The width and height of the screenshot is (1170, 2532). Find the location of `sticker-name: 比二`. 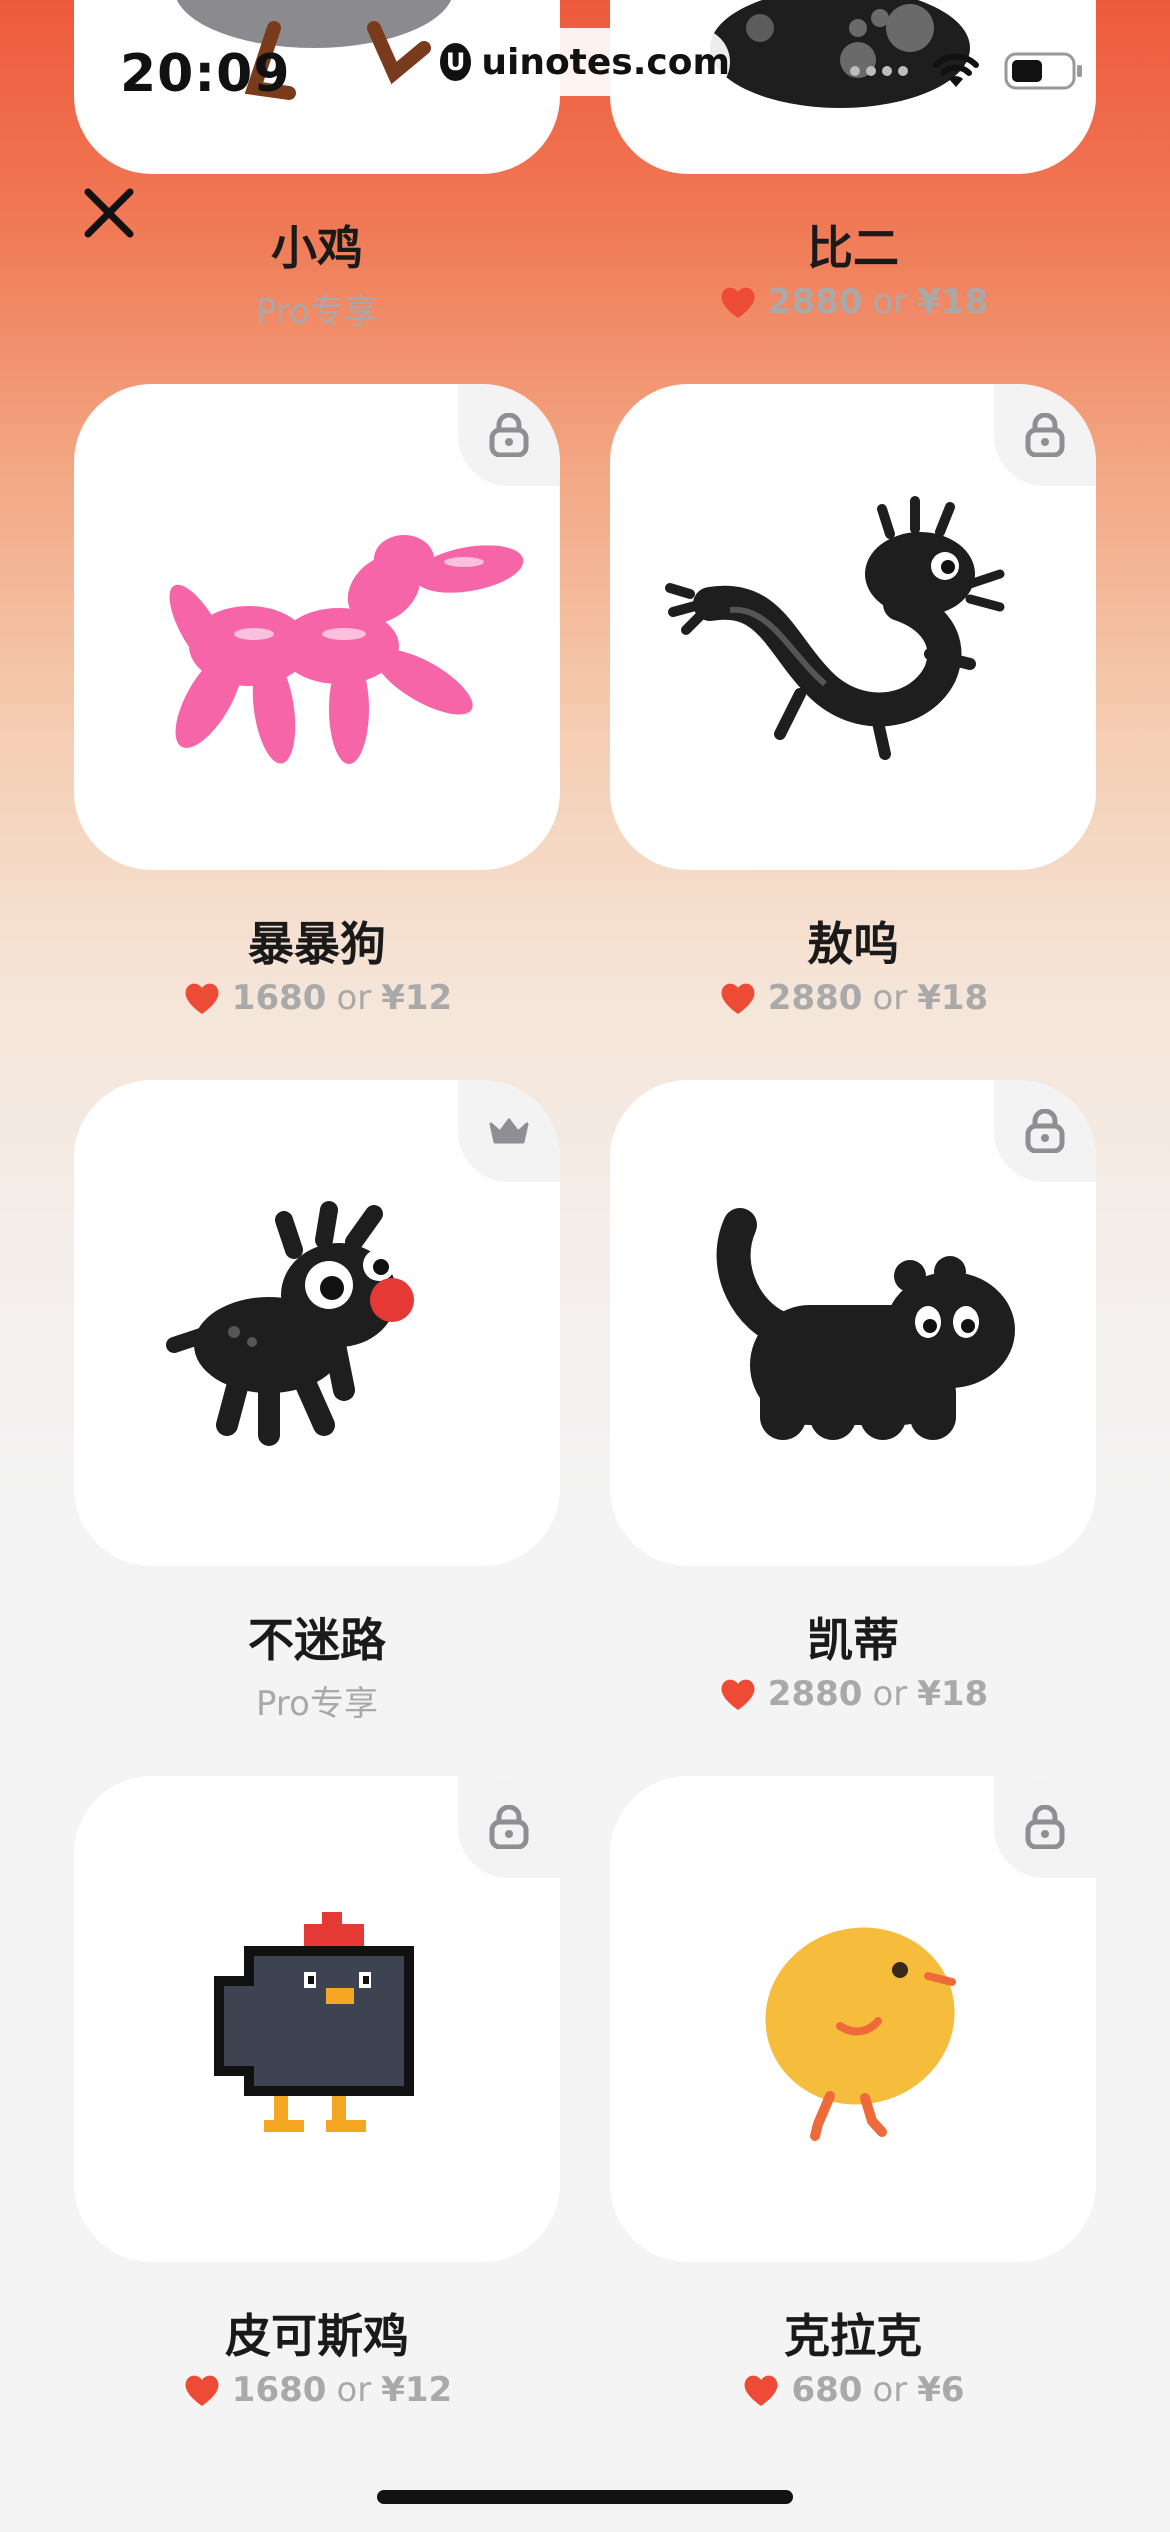

sticker-name: 比二 is located at coordinates (853, 248).